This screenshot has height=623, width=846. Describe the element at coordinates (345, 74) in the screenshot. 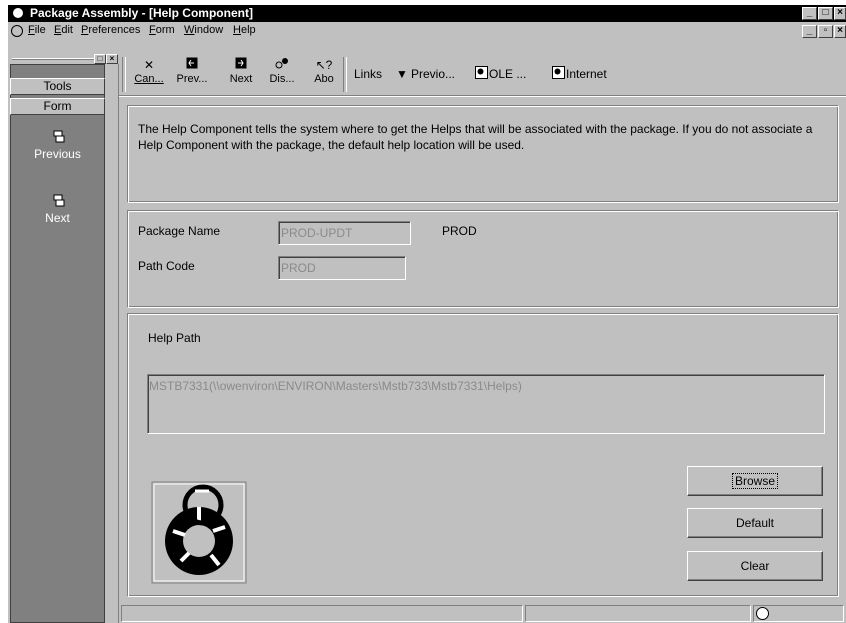

I see `toolbar-separator` at that location.